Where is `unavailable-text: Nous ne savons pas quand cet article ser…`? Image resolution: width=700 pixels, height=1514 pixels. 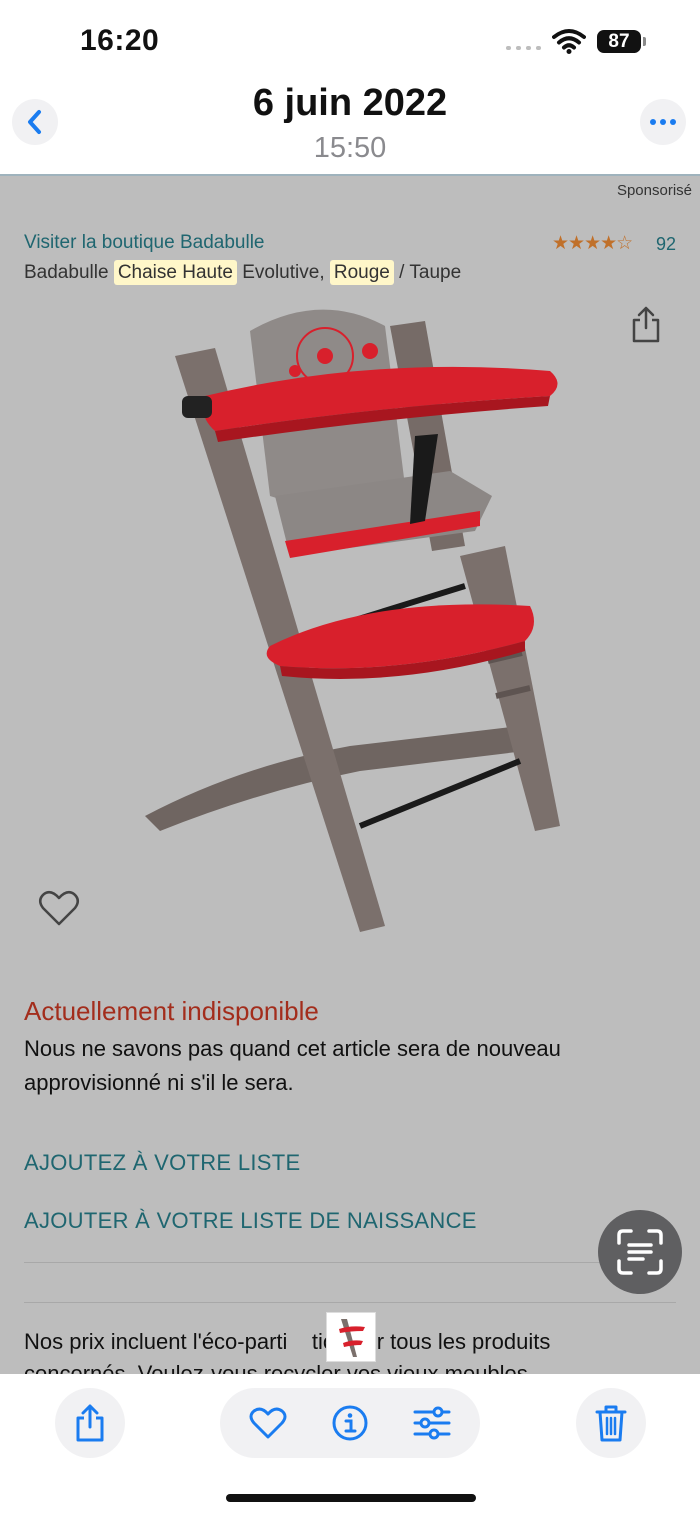
unavailable-text: Nous ne savons pas quand cet article ser… is located at coordinates (292, 1065).